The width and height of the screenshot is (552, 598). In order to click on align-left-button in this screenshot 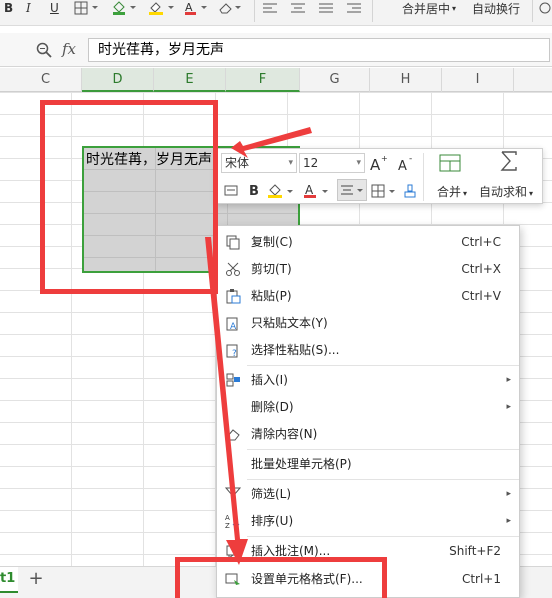, I will do `click(270, 8)`.